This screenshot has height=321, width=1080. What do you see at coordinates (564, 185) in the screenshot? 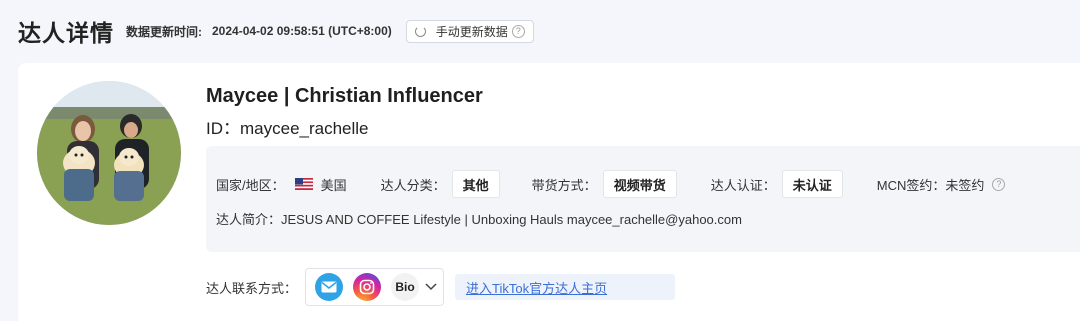
I see `sales-method-label: 带货方式：` at bounding box center [564, 185].